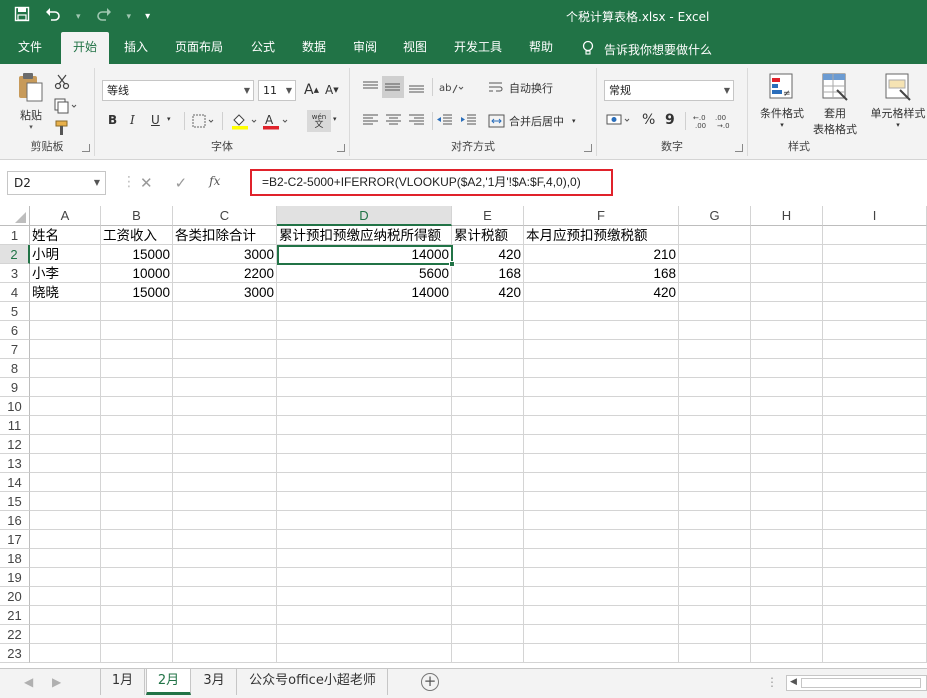 Image resolution: width=927 pixels, height=698 pixels. I want to click on cell-f13, so click(601, 463).